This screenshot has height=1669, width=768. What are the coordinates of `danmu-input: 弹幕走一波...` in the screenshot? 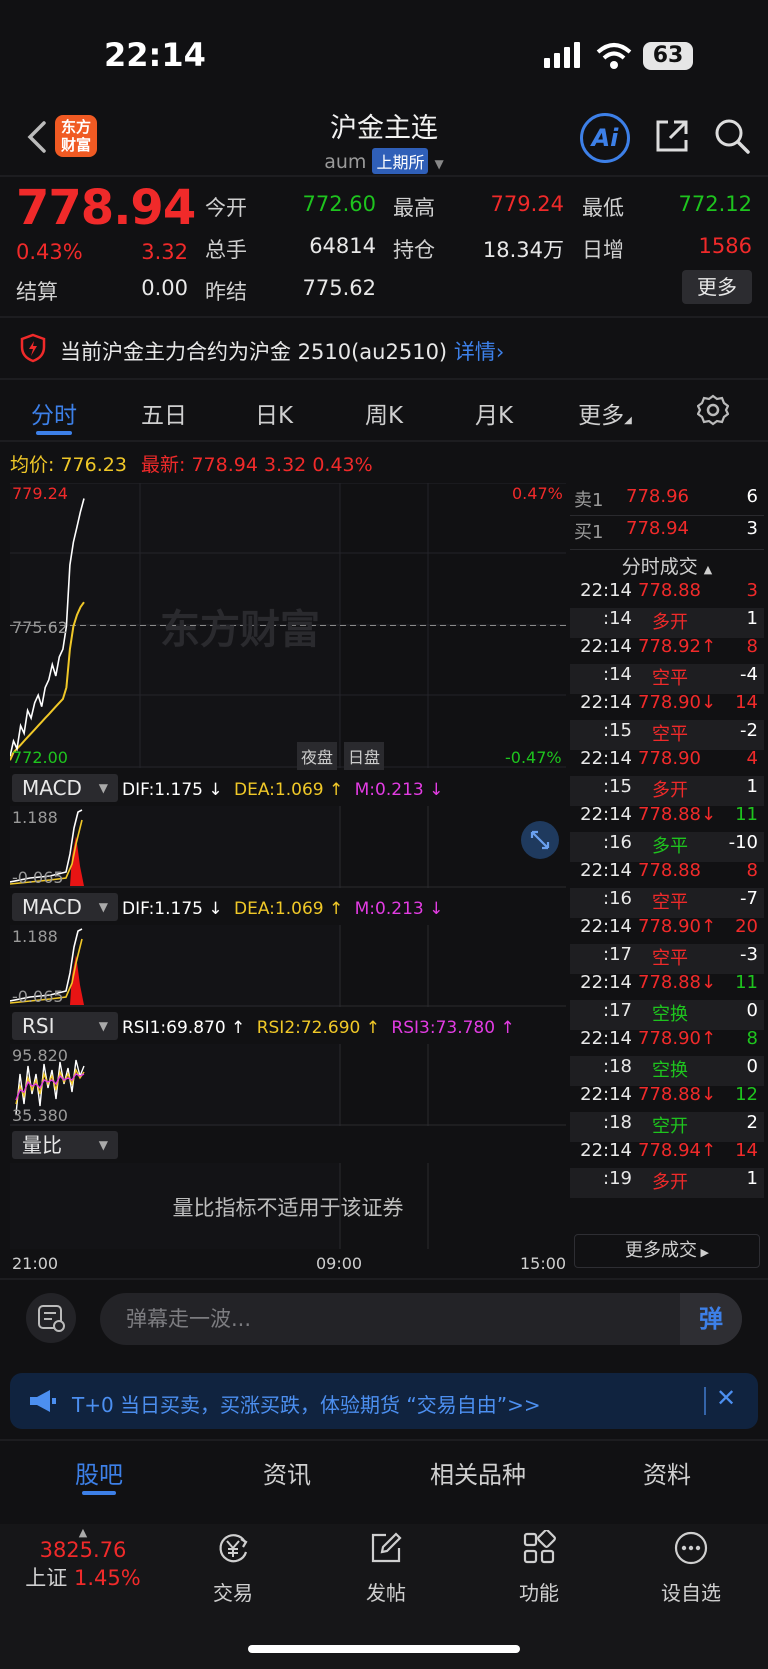 It's located at (421, 1319).